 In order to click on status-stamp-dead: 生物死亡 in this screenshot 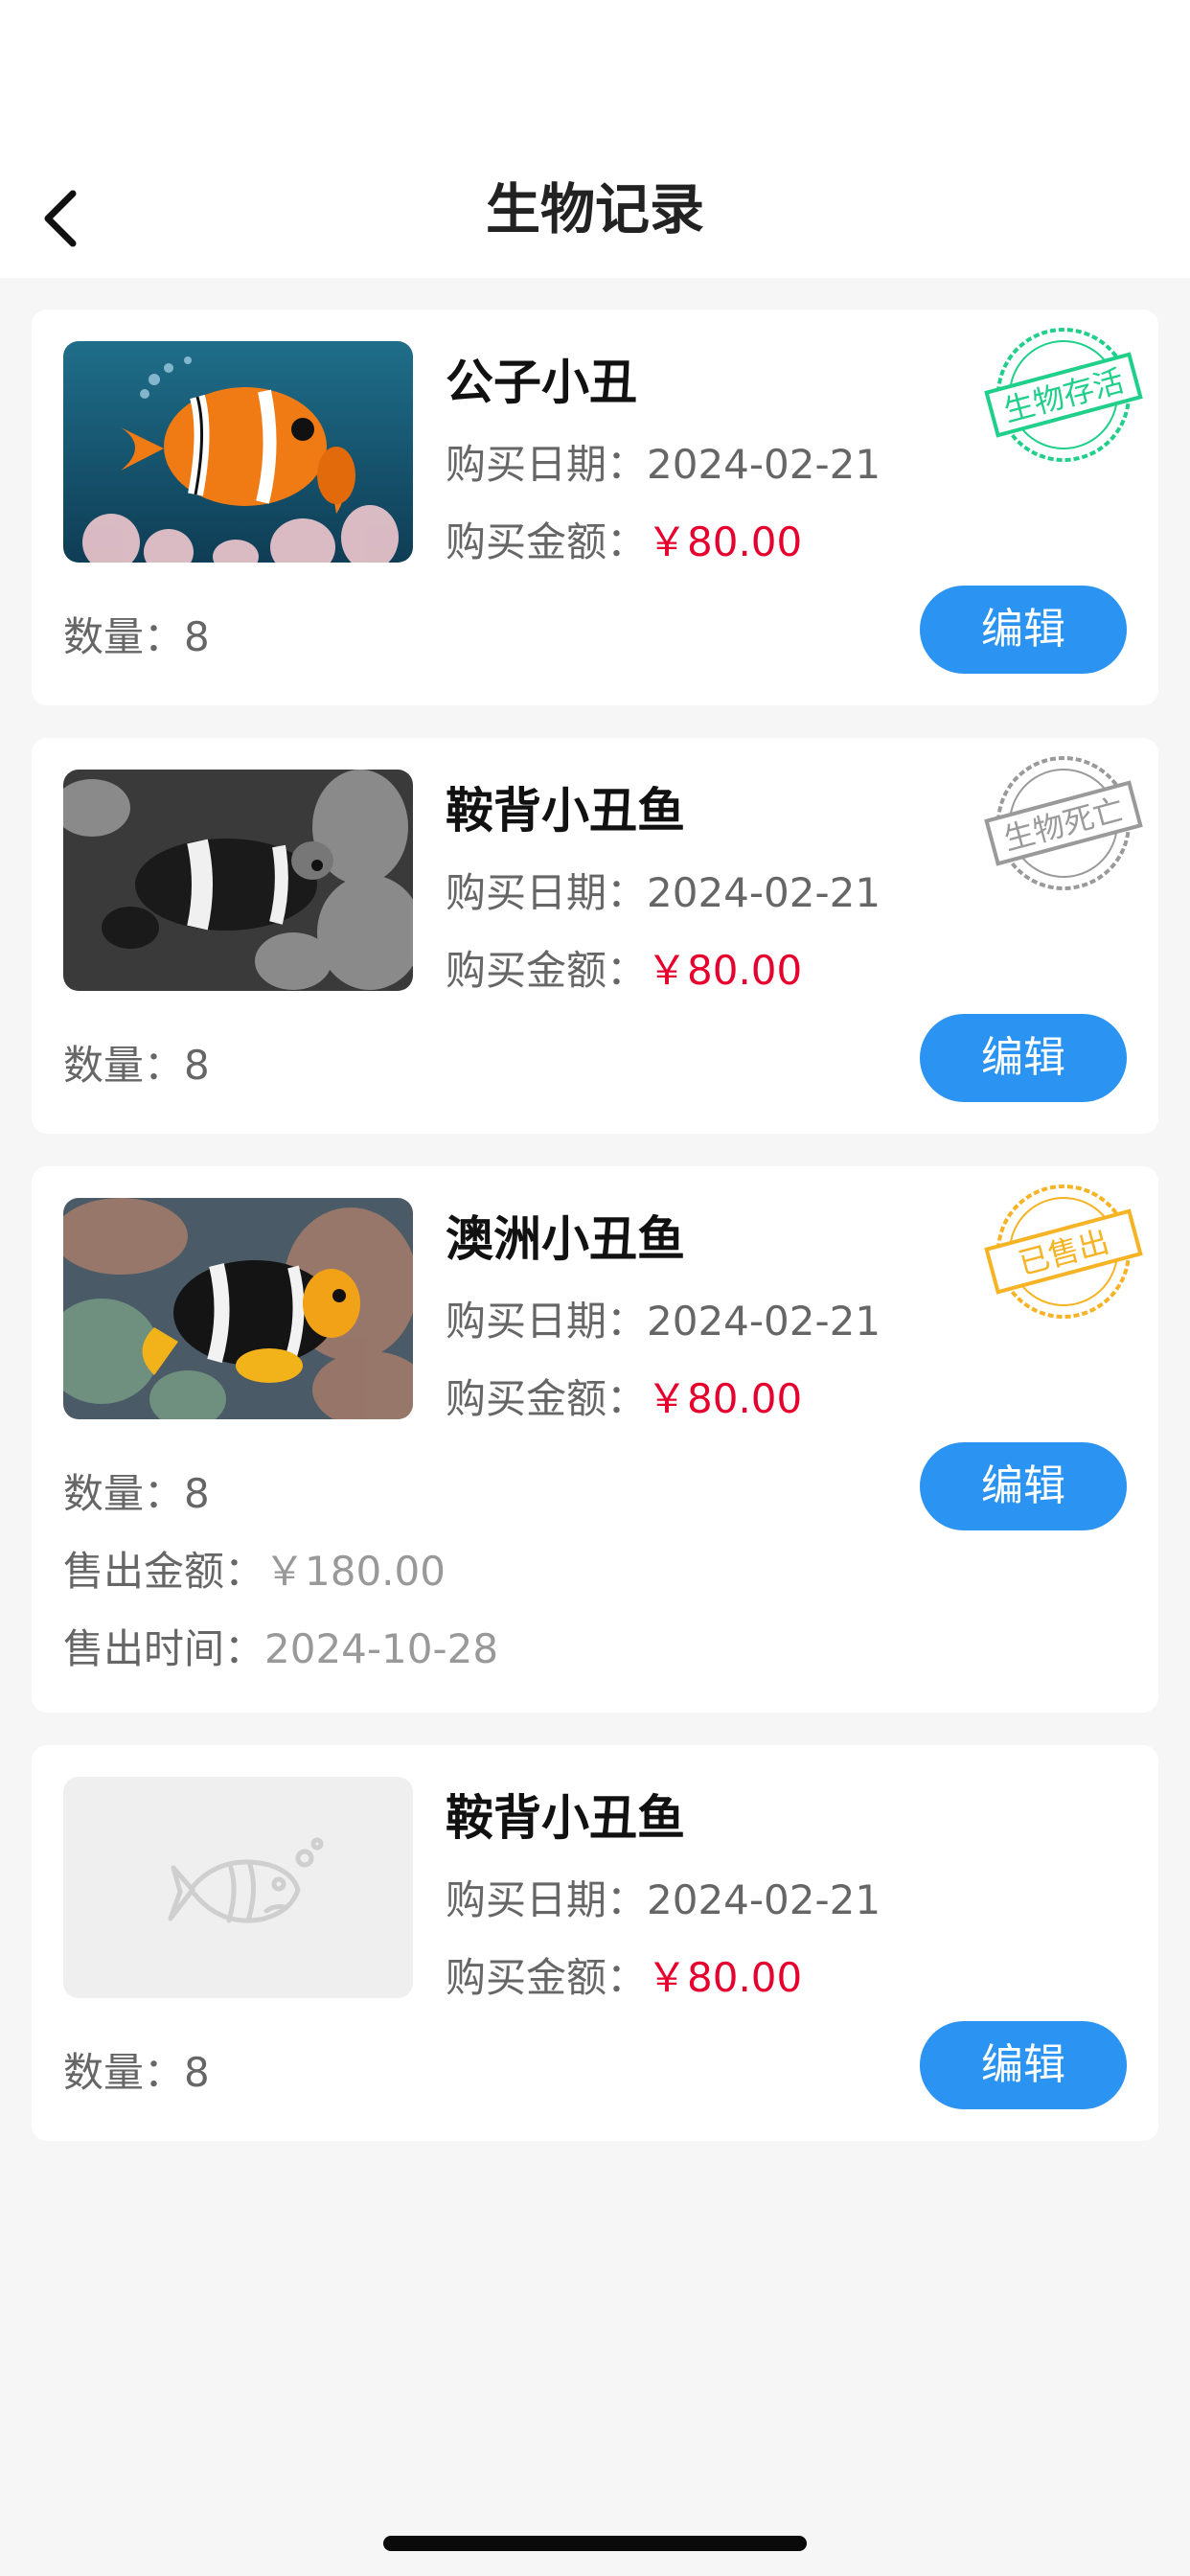, I will do `click(1064, 823)`.